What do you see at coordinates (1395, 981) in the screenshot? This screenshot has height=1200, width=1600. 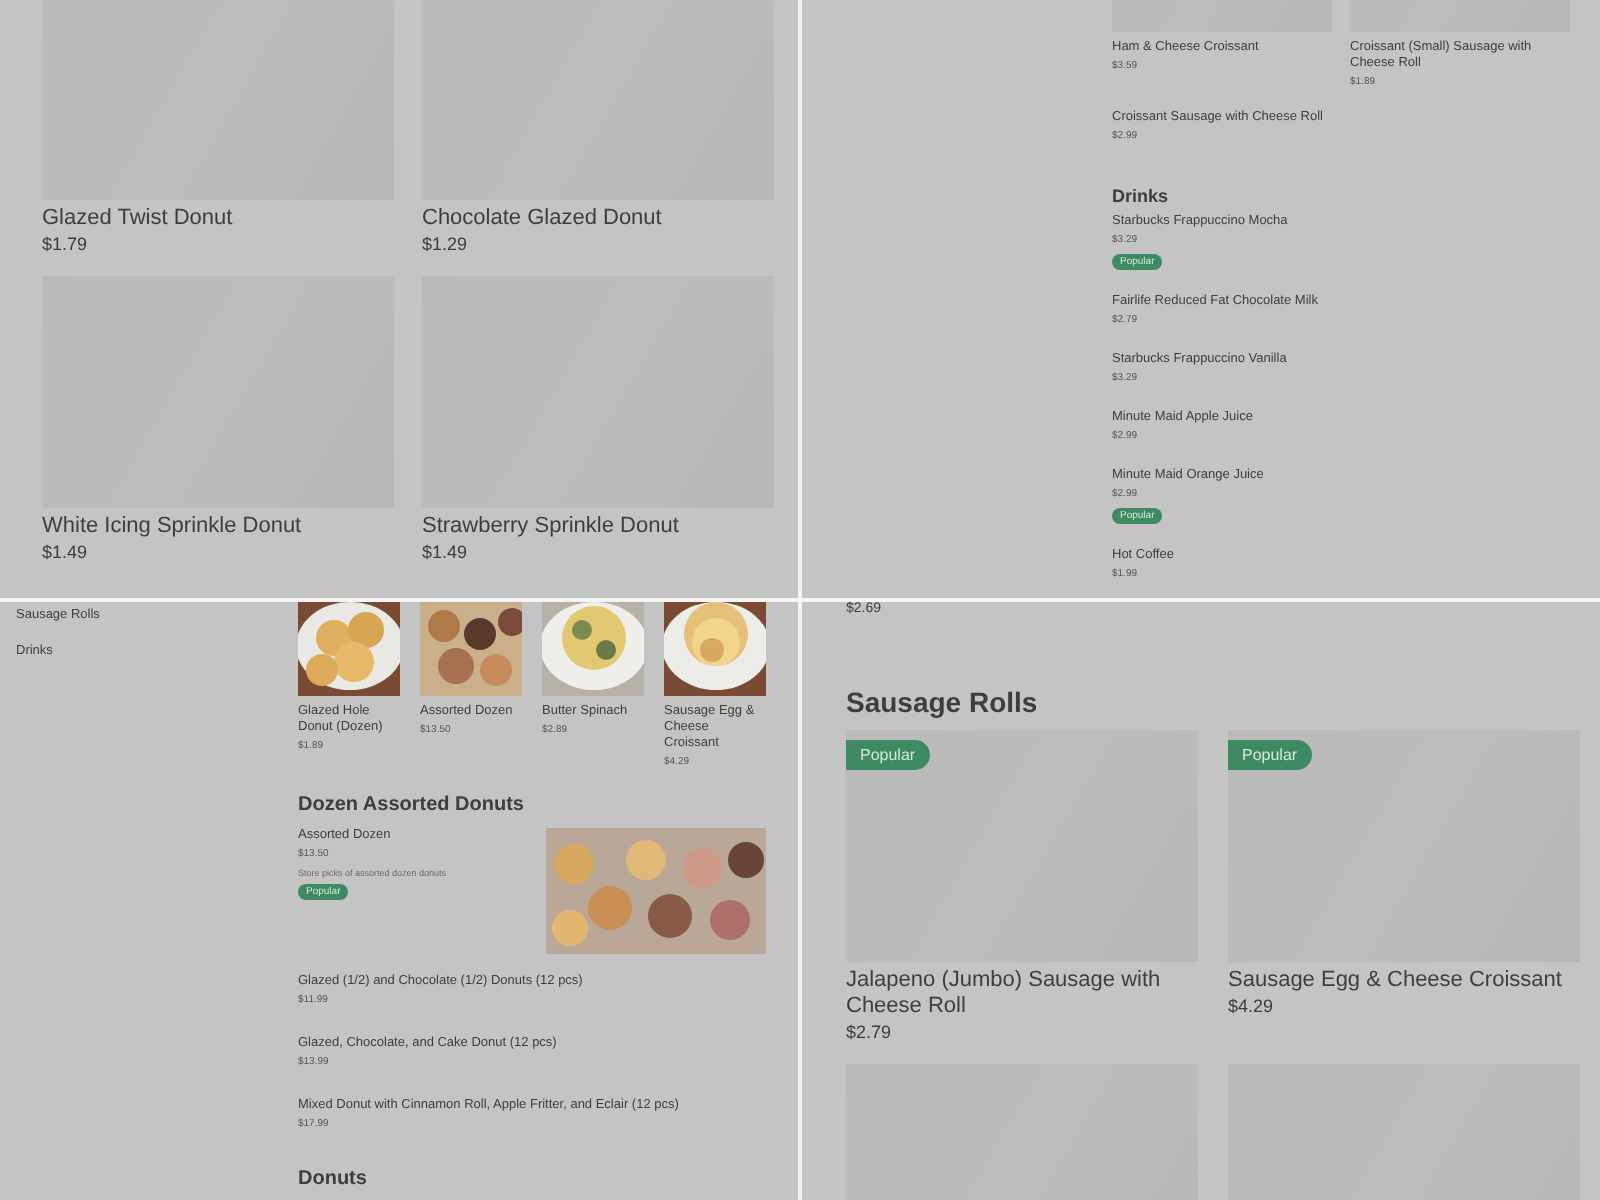 I see `item-name: Sausage Egg & Cheese Croissant` at bounding box center [1395, 981].